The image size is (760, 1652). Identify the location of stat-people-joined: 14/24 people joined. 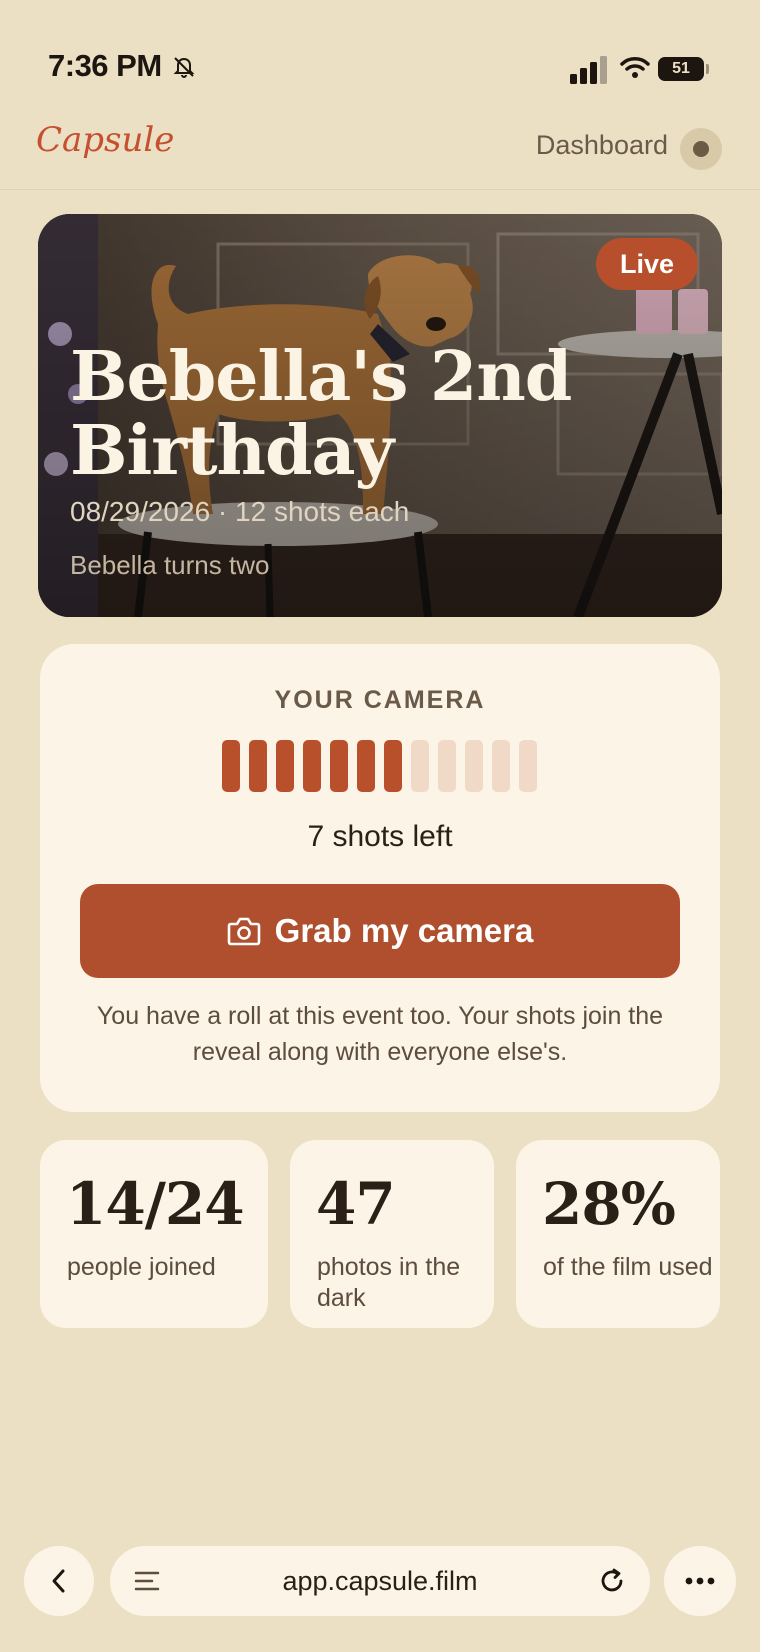
(154, 1234).